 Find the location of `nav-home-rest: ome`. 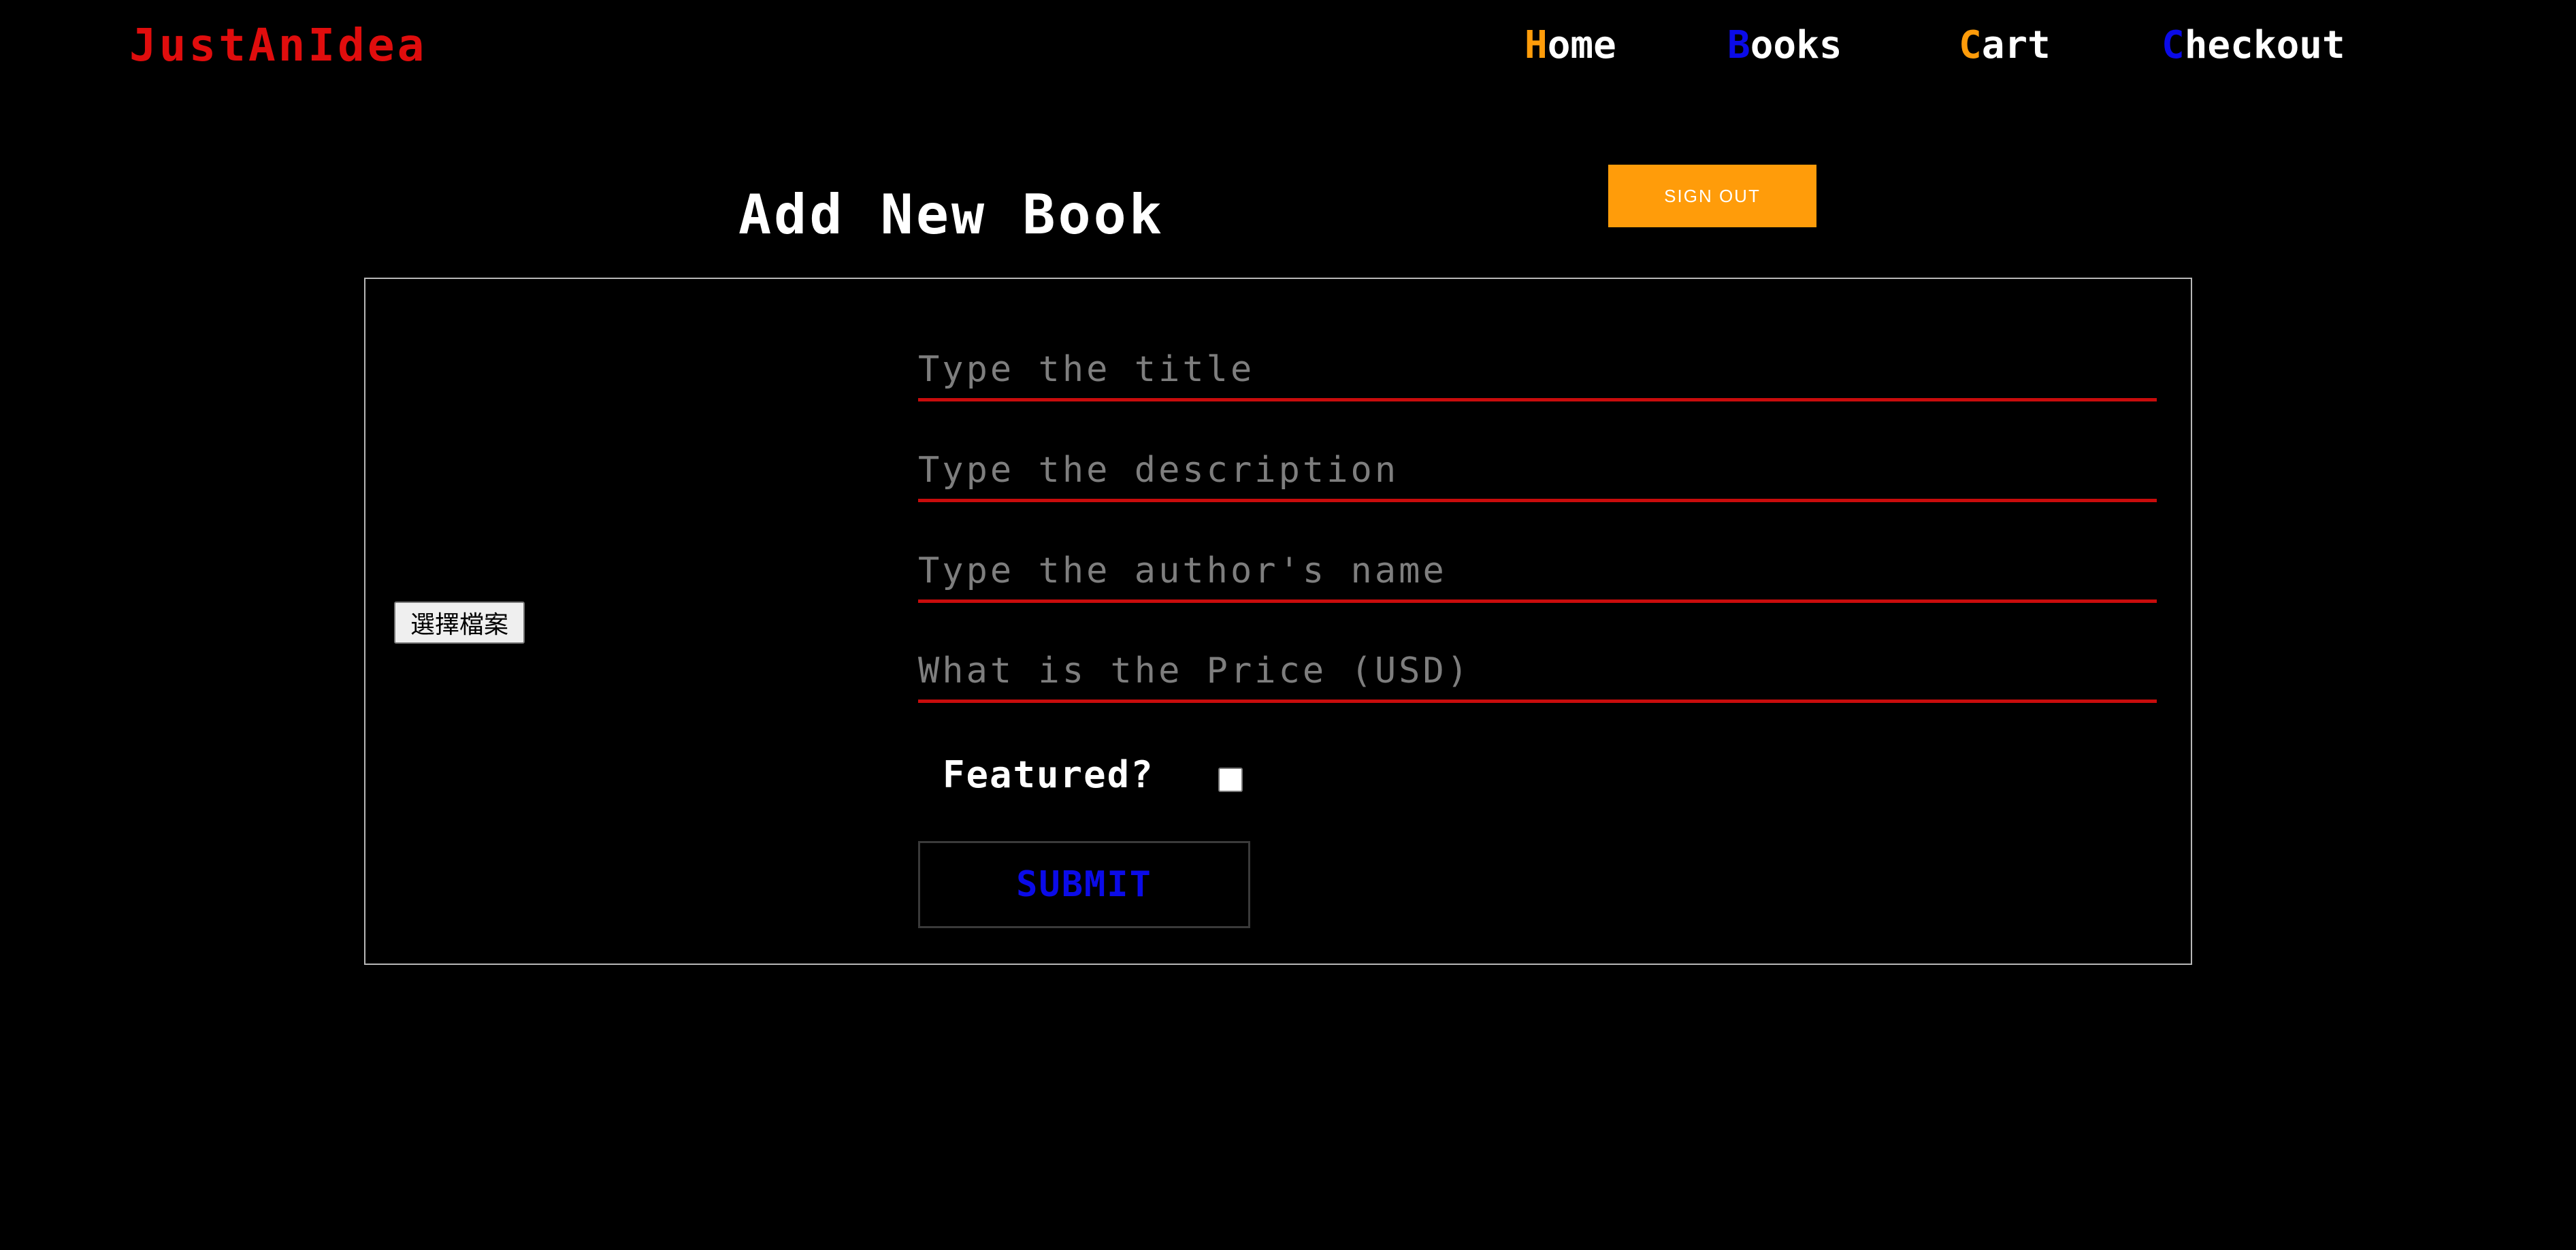

nav-home-rest: ome is located at coordinates (1582, 45).